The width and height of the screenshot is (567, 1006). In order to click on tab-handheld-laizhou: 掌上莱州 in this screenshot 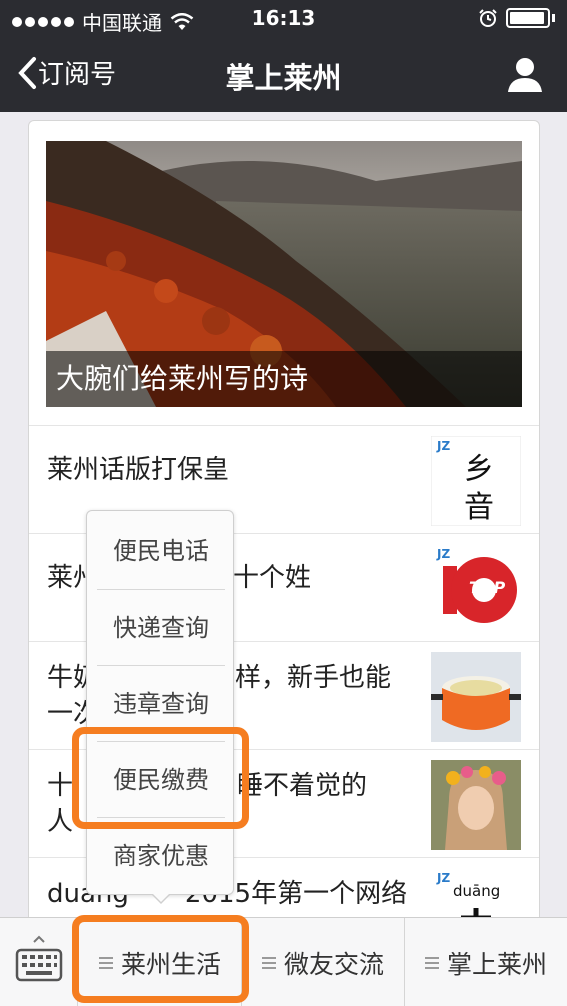, I will do `click(486, 962)`.